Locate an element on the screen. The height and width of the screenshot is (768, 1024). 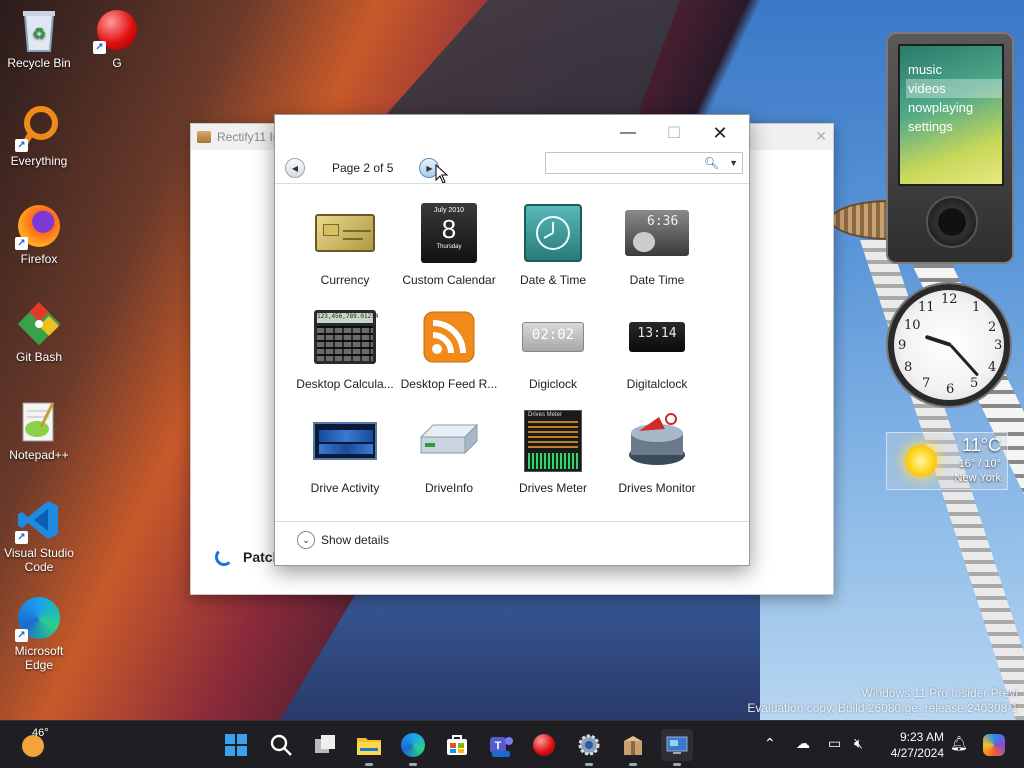
rss-icon is located at coordinates (449, 337).